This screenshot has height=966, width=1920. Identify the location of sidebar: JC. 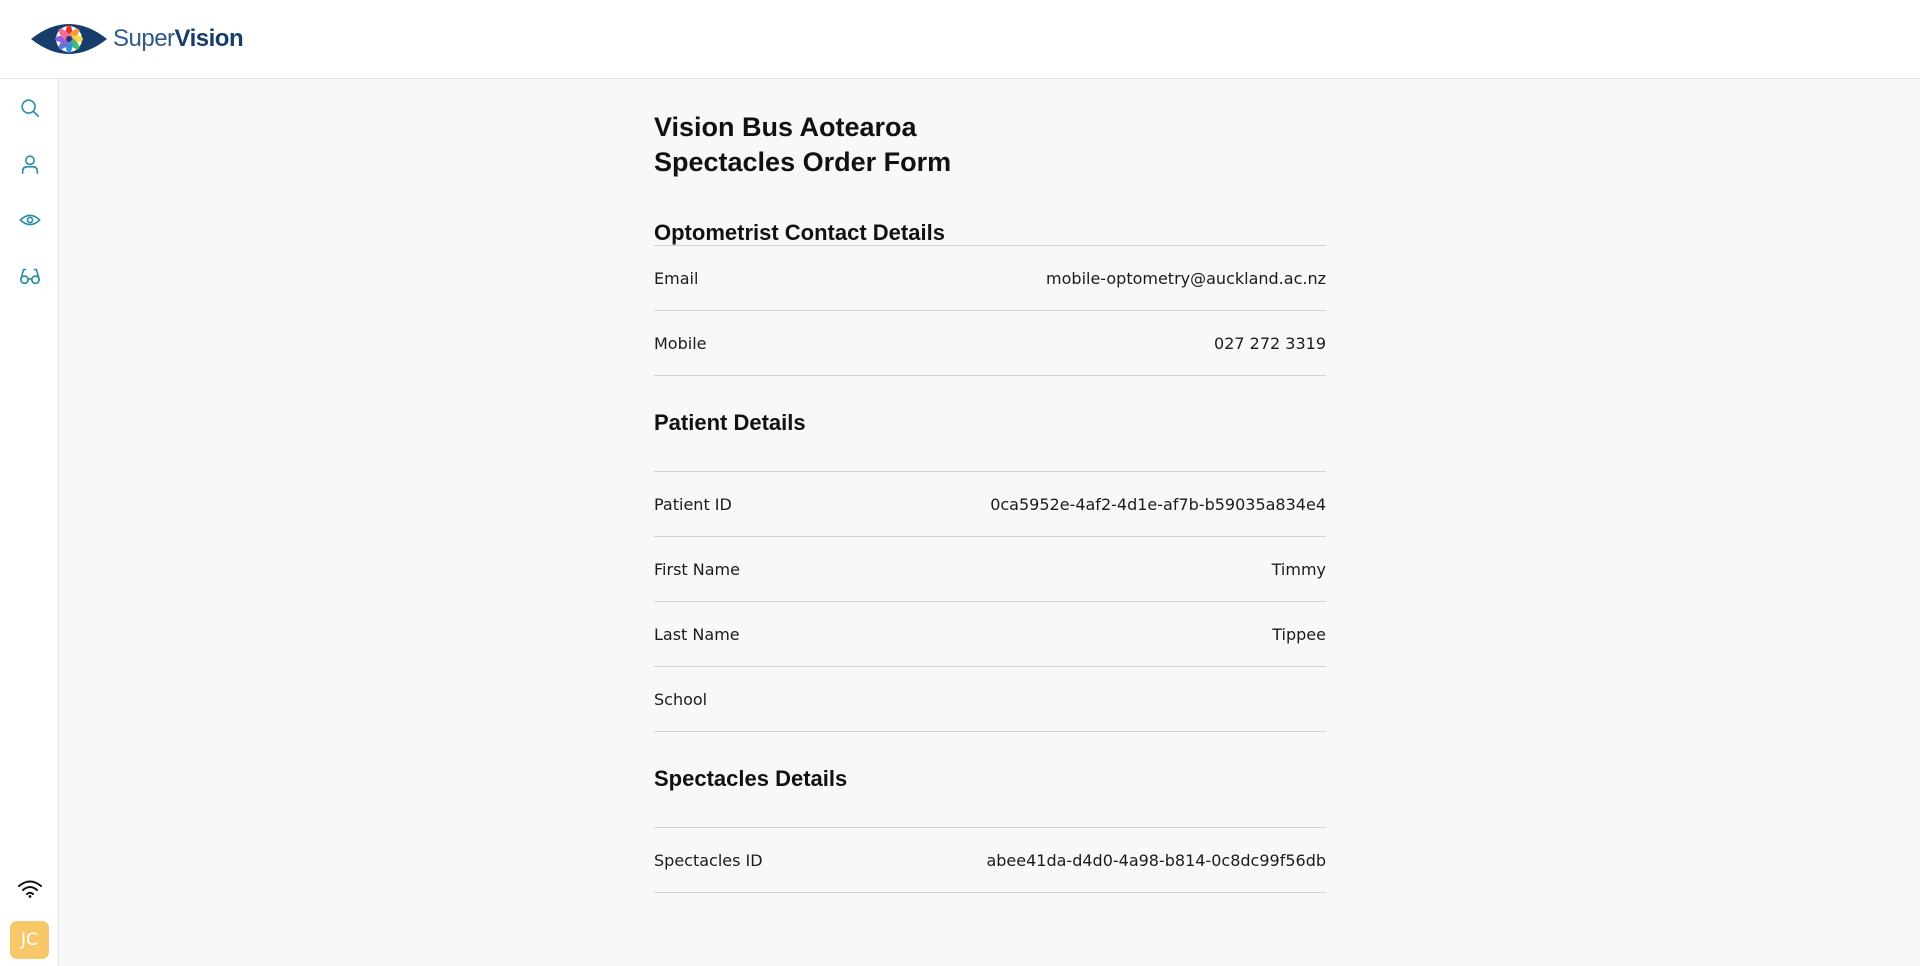
(29, 522).